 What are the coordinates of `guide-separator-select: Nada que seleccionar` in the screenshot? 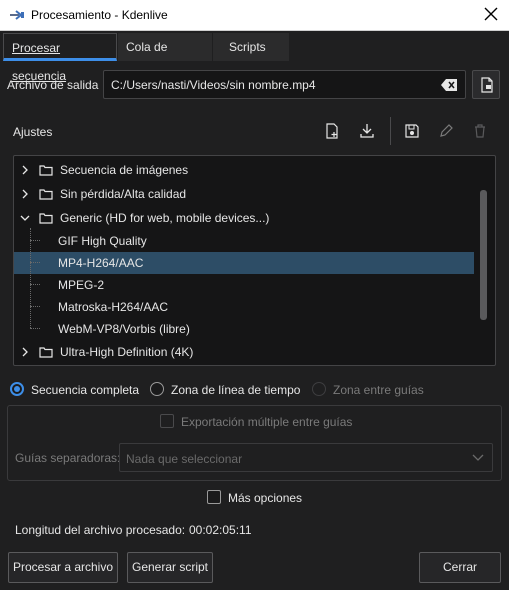 It's located at (306, 457).